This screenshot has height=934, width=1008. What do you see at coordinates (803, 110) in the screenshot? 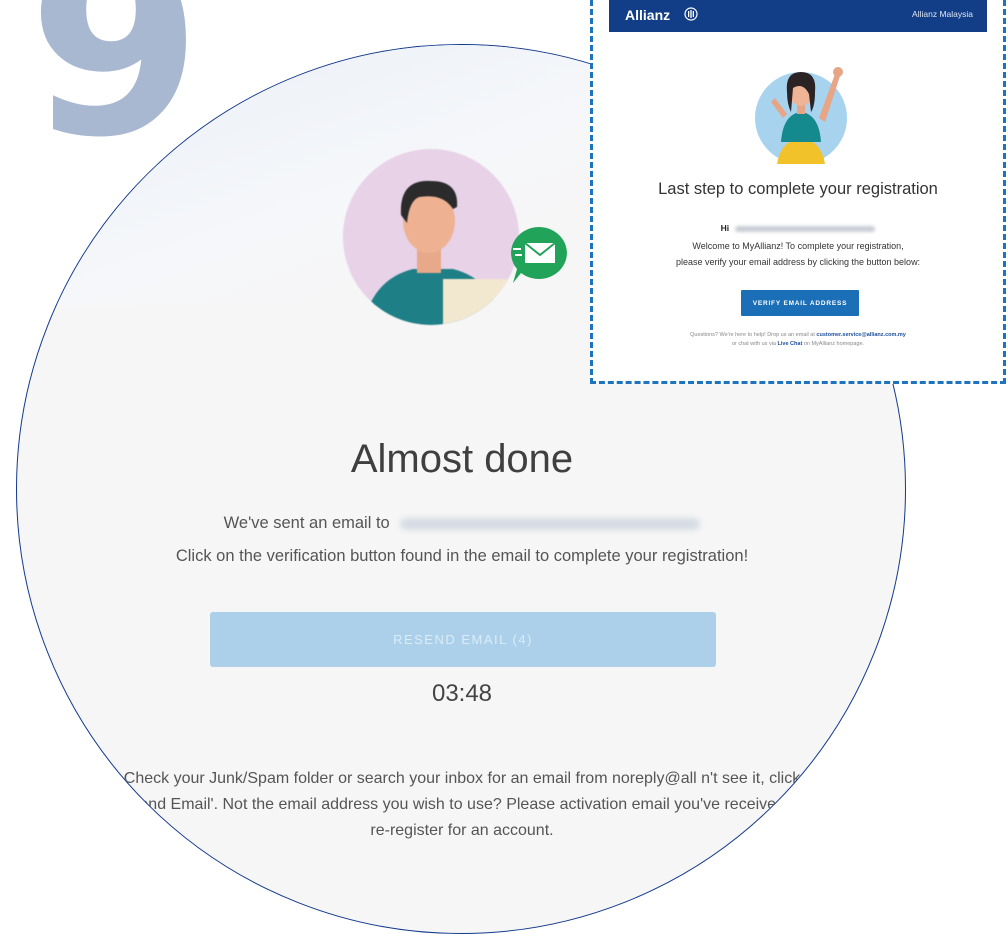
I see `celebrating-woman-illustration` at bounding box center [803, 110].